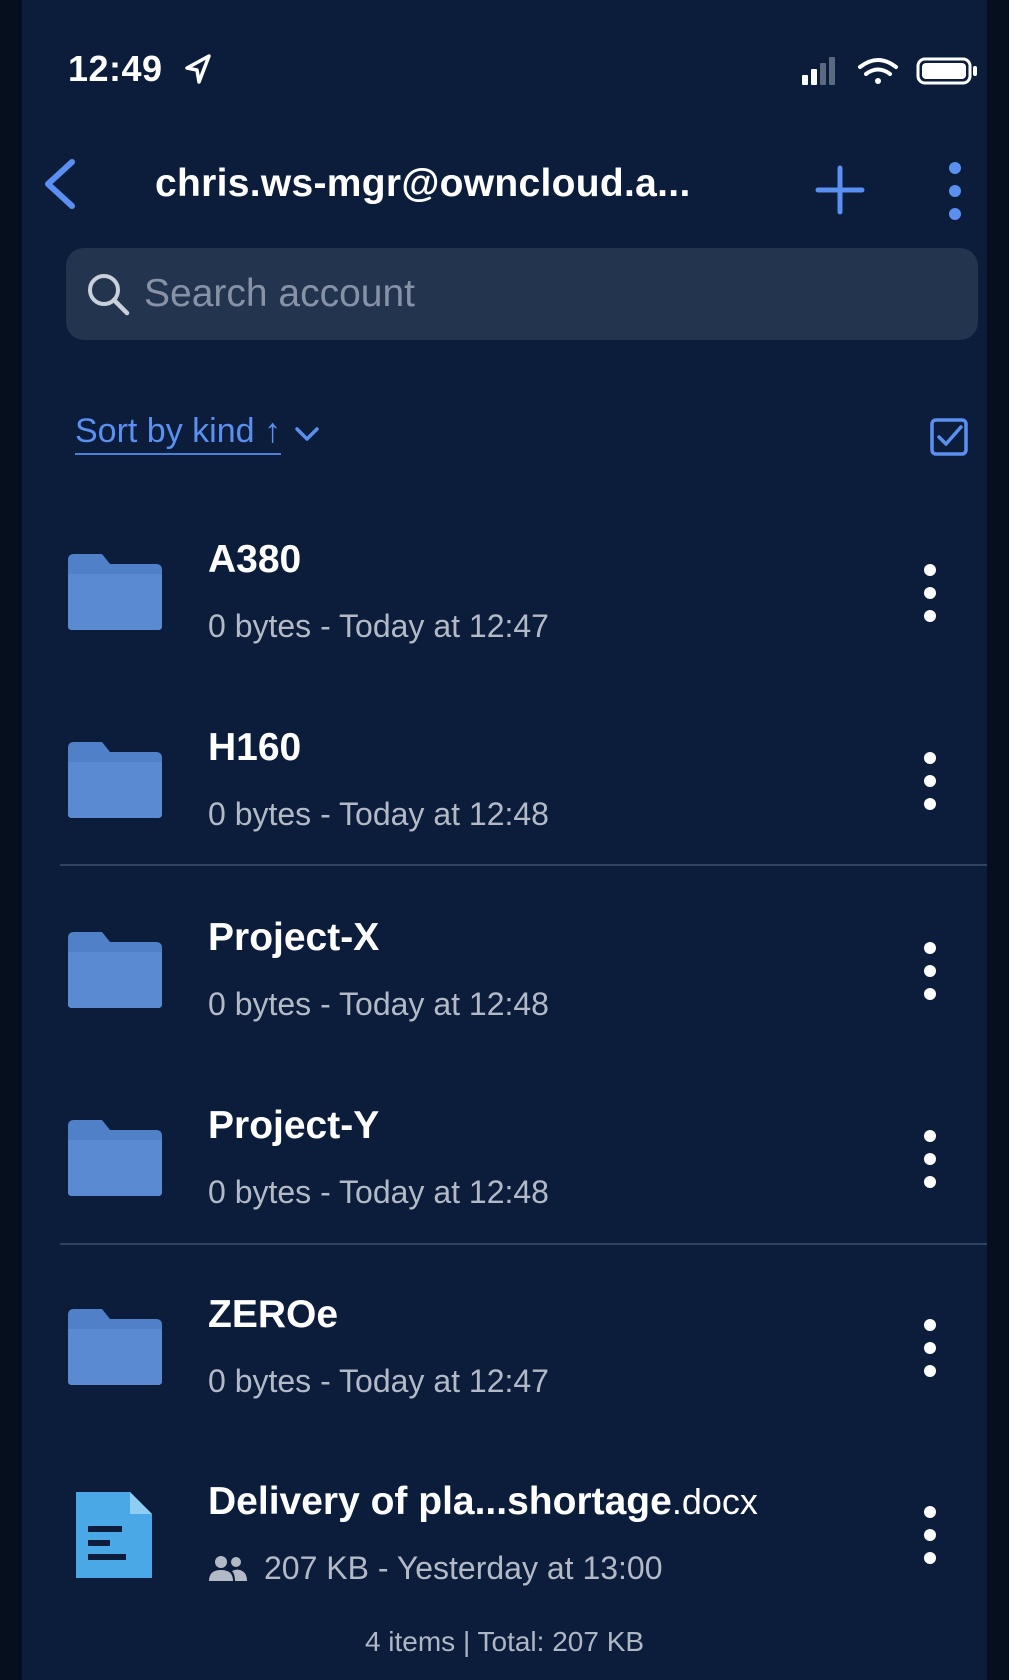  What do you see at coordinates (949, 437) in the screenshot?
I see `select-checkbox-icon` at bounding box center [949, 437].